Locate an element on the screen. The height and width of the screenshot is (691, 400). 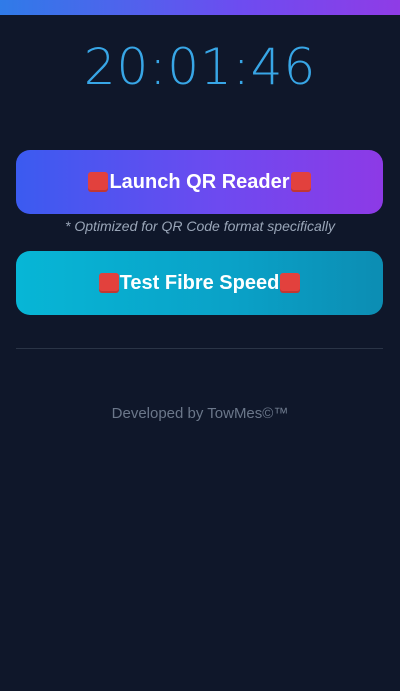
launch-qr-reader-button: Launch QR Reader is located at coordinates (199, 182).